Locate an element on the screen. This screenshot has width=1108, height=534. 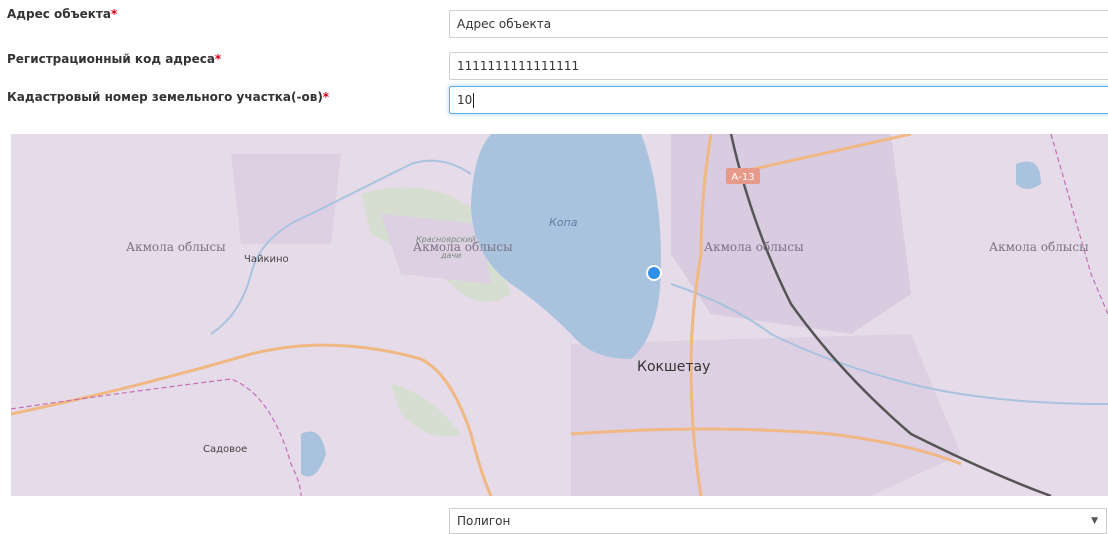
regcode-input: 1111111111111111 is located at coordinates (778, 66).